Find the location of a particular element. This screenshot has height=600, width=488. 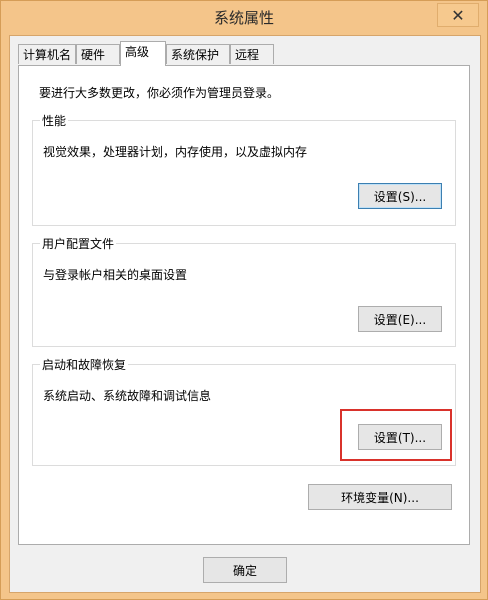

performance-group-title: 性能 is located at coordinates (54, 120).